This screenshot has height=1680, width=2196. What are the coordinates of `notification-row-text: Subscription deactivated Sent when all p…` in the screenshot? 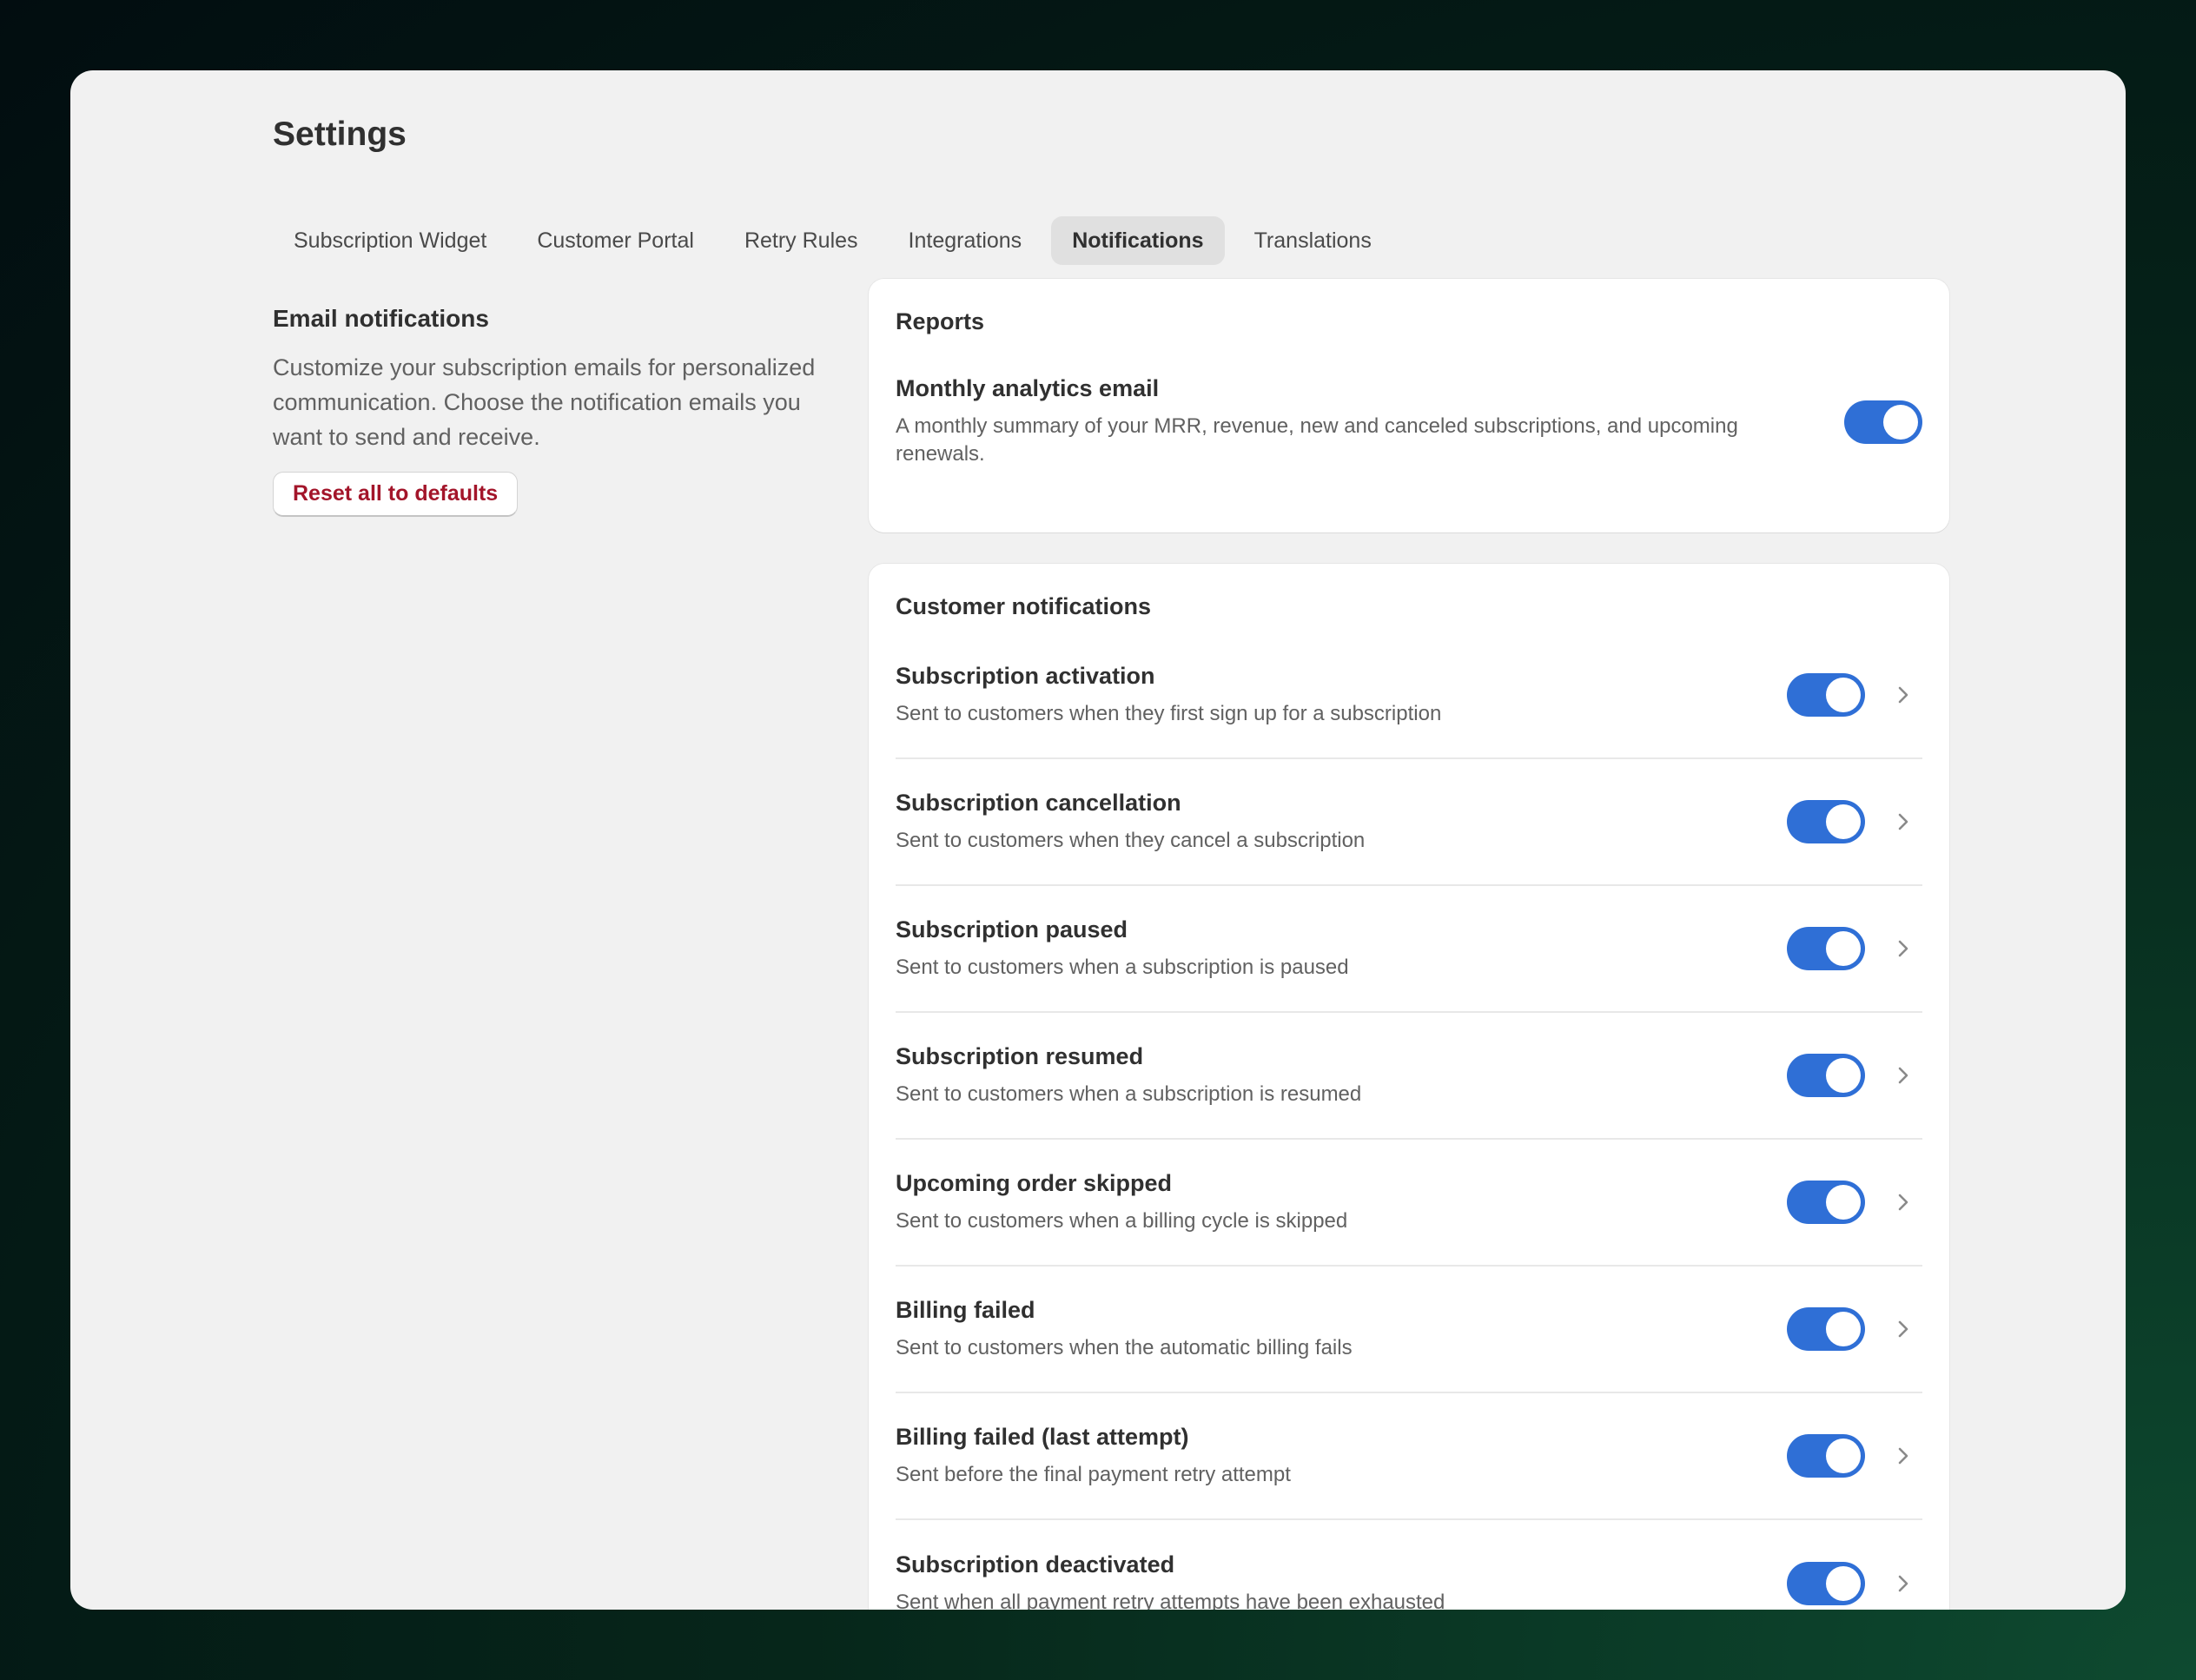 It's located at (1341, 1581).